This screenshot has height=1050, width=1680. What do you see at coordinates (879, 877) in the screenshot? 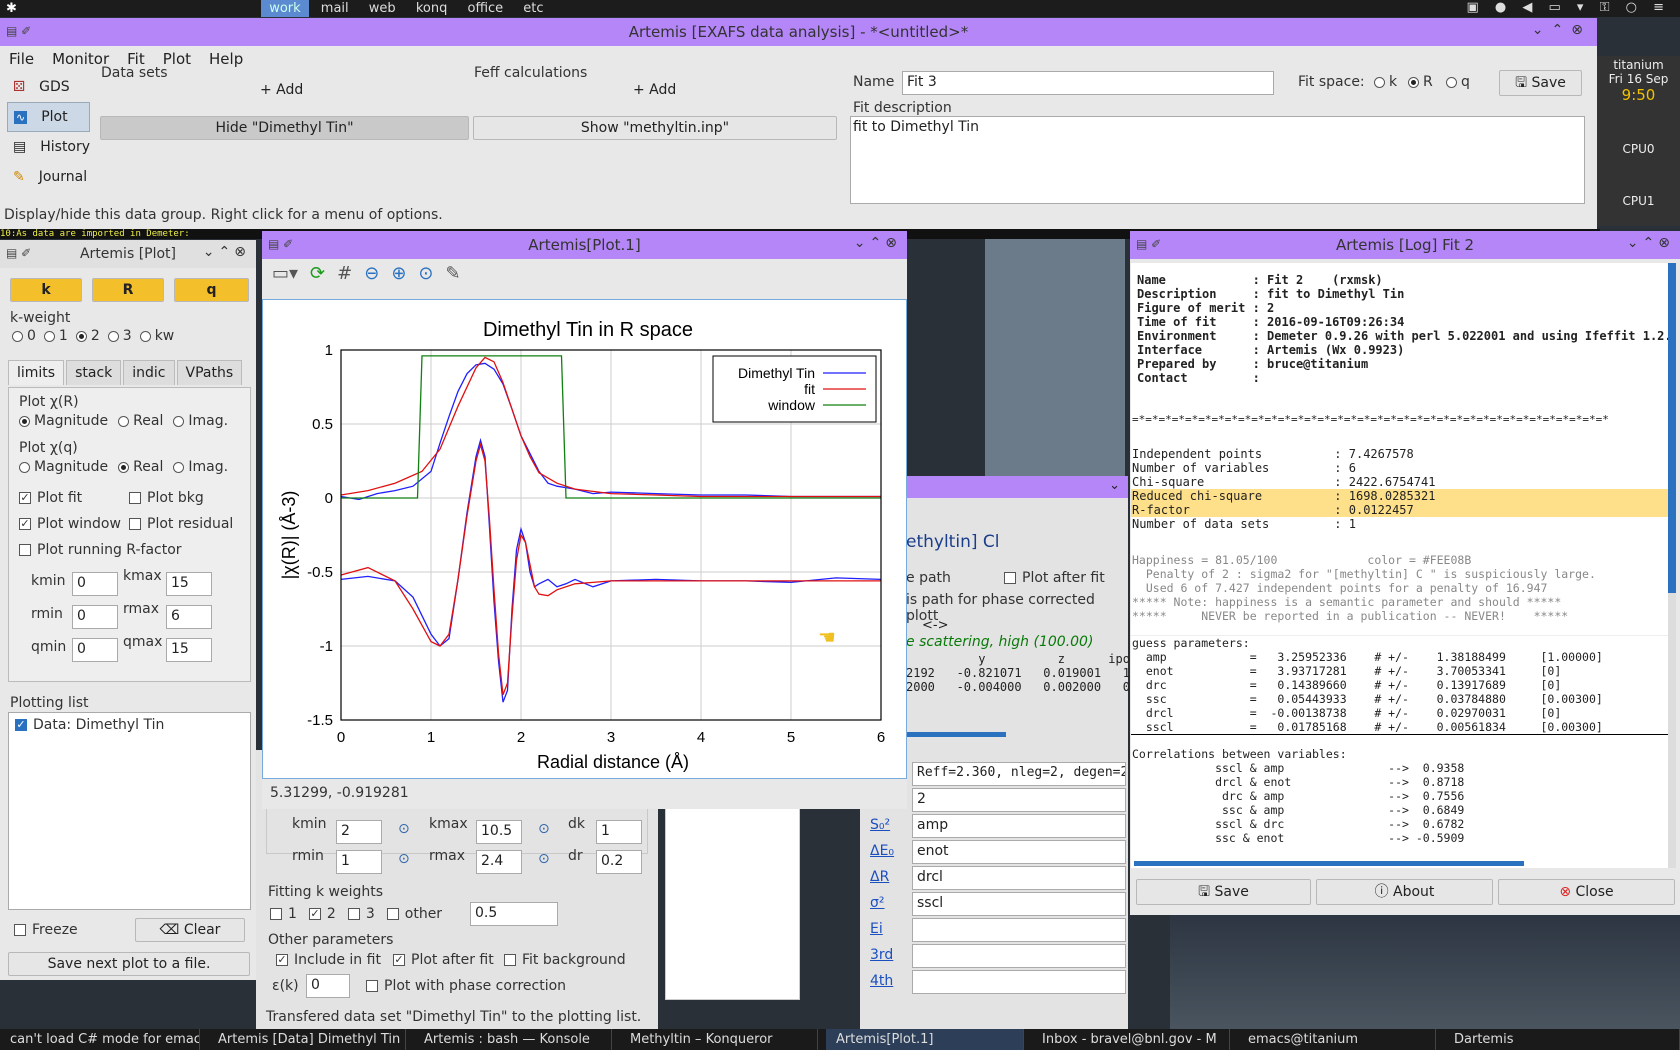
I see `deltar-link: ΔR` at bounding box center [879, 877].